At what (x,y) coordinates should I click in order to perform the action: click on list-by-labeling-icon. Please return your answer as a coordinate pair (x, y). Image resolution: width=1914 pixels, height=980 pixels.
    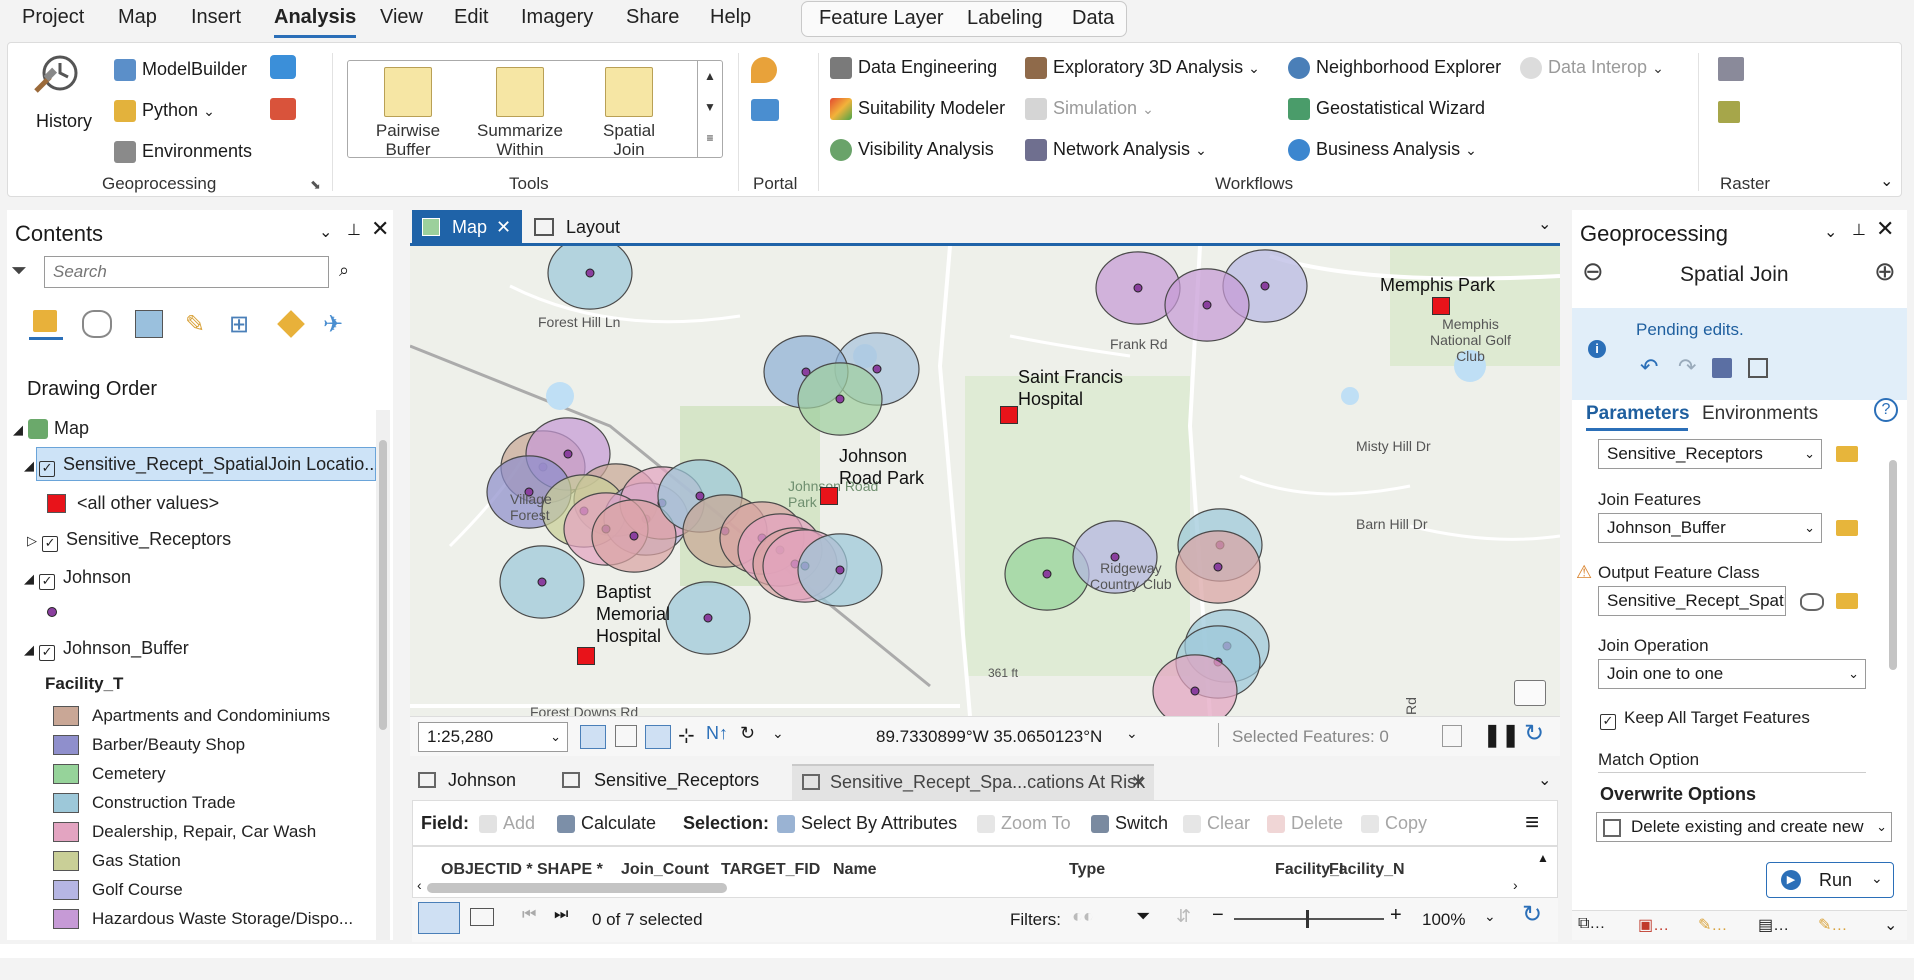
    Looking at the image, I should click on (291, 324).